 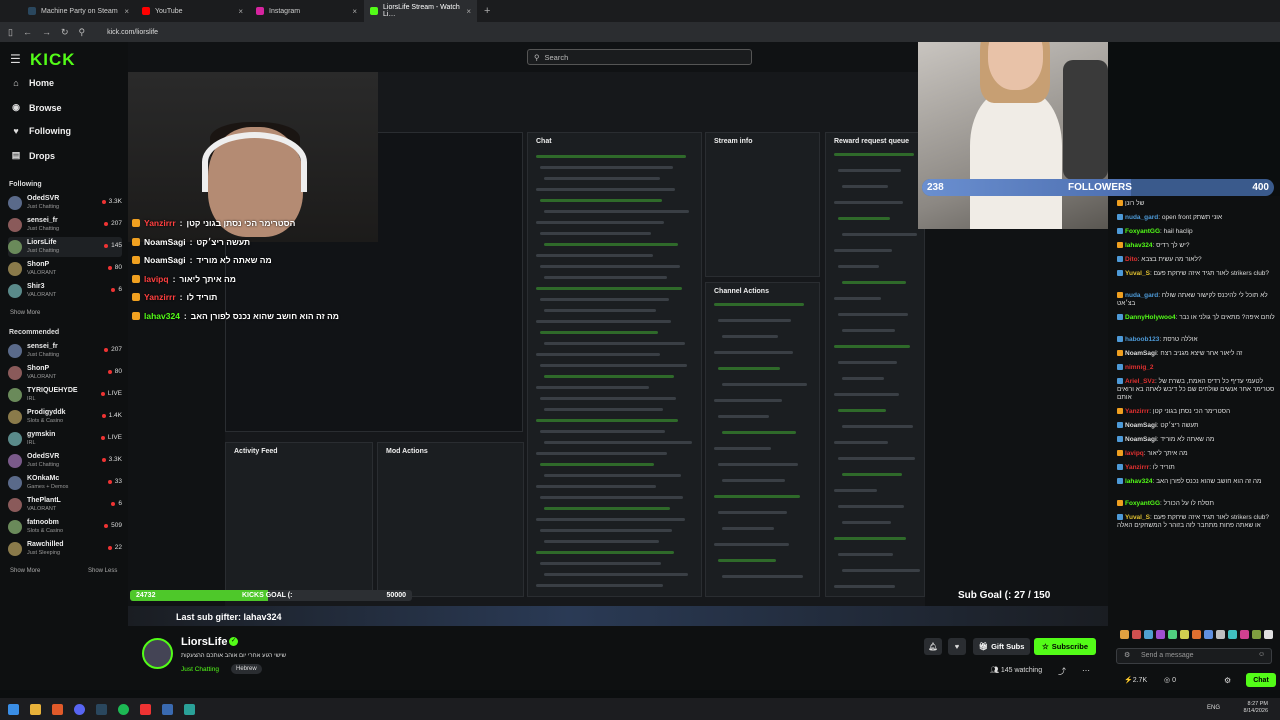 I want to click on url-field: kick.com/liorslife, so click(x=132, y=32).